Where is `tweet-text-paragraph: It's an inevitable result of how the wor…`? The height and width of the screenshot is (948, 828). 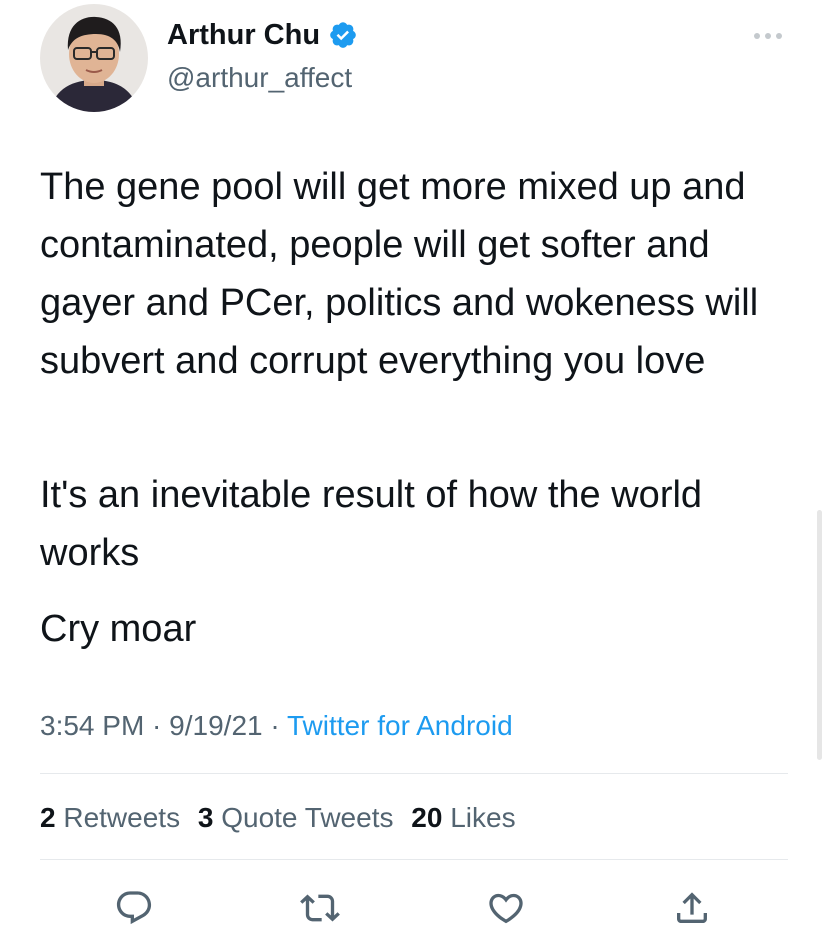 tweet-text-paragraph: It's an inevitable result of how the wor… is located at coordinates (371, 524).